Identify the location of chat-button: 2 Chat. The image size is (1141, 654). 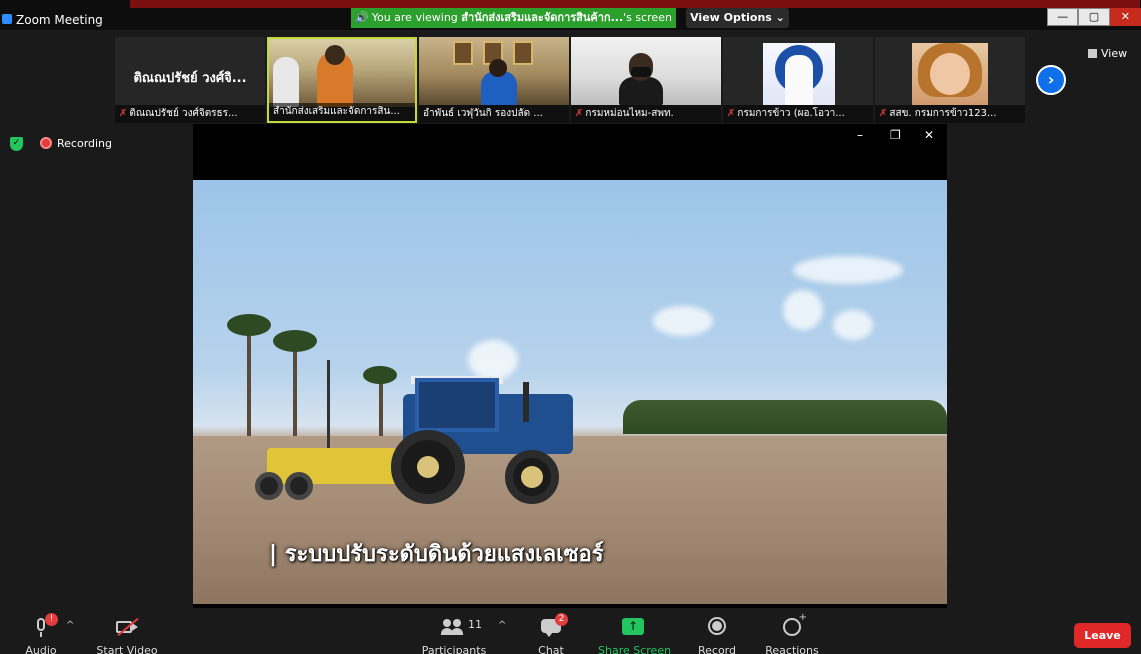
(551, 633).